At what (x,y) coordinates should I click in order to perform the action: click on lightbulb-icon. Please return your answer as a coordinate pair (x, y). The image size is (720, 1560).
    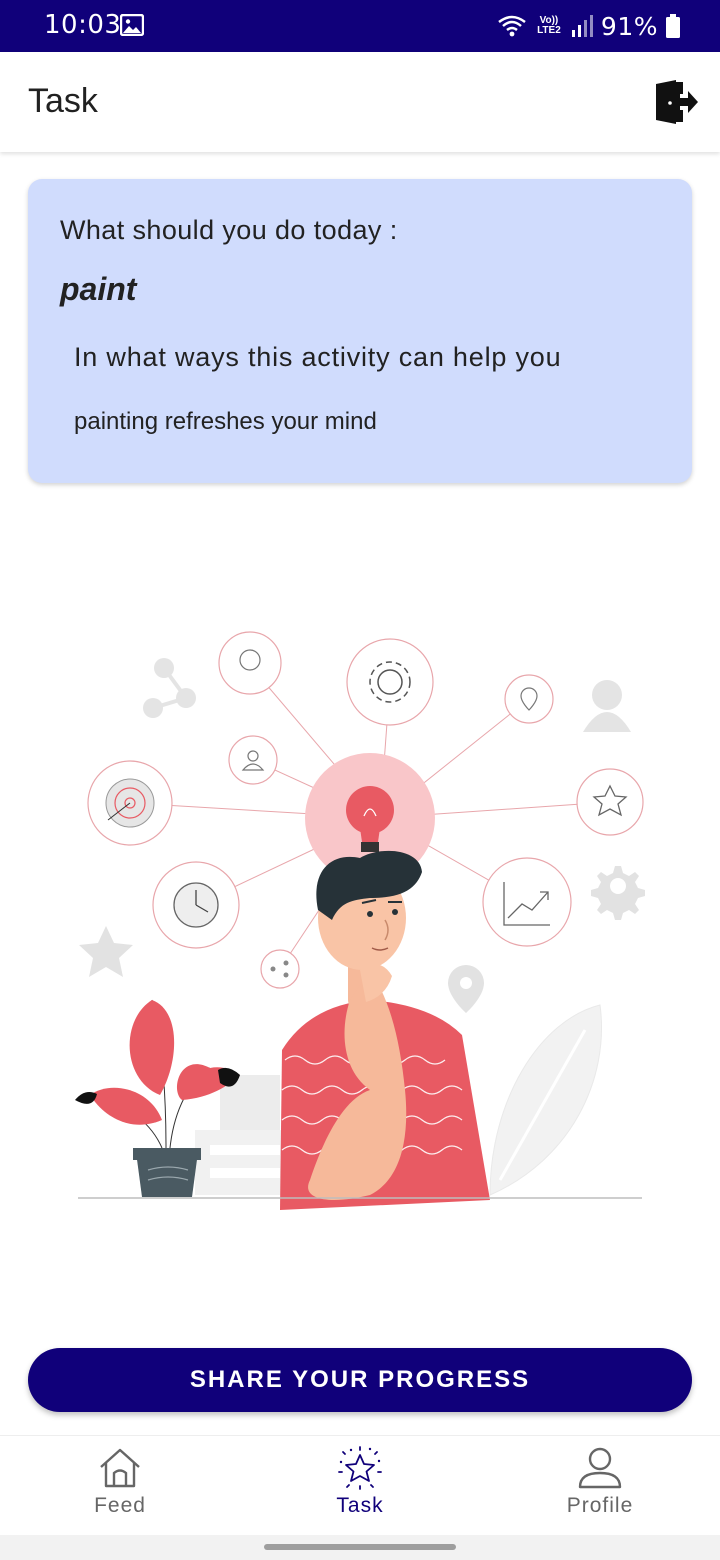
    Looking at the image, I should click on (370, 810).